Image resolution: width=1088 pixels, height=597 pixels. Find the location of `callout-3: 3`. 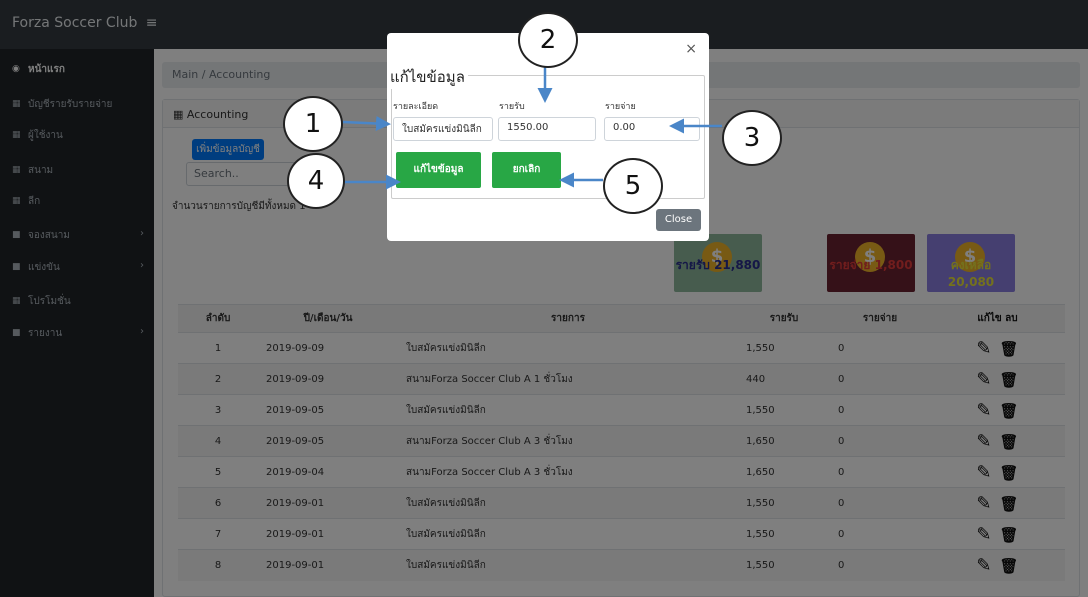

callout-3: 3 is located at coordinates (752, 138).